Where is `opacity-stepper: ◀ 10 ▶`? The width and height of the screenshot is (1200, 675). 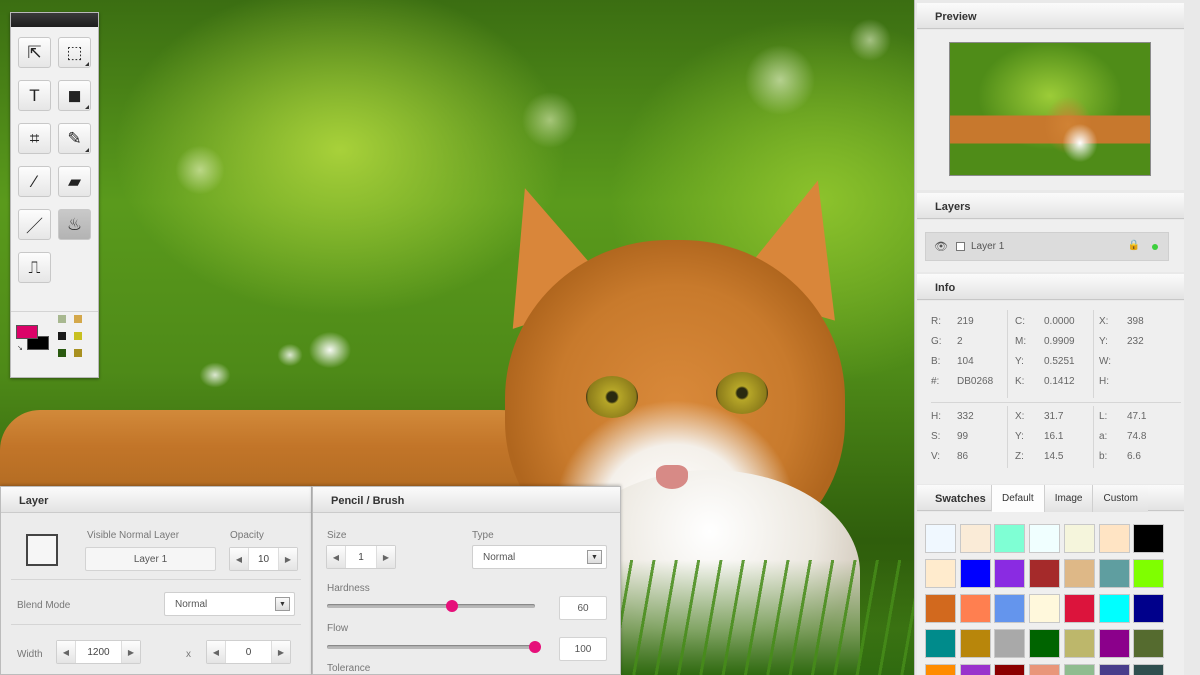 opacity-stepper: ◀ 10 ▶ is located at coordinates (263, 559).